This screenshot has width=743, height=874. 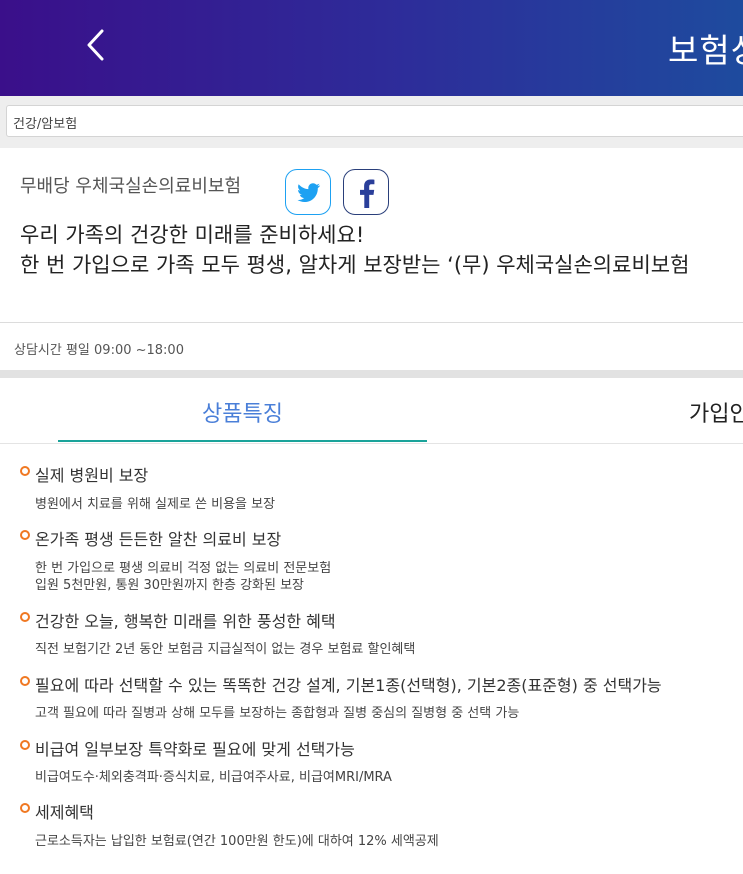 What do you see at coordinates (131, 186) in the screenshot?
I see `product-name: 무배당 우체국실손의료비보험` at bounding box center [131, 186].